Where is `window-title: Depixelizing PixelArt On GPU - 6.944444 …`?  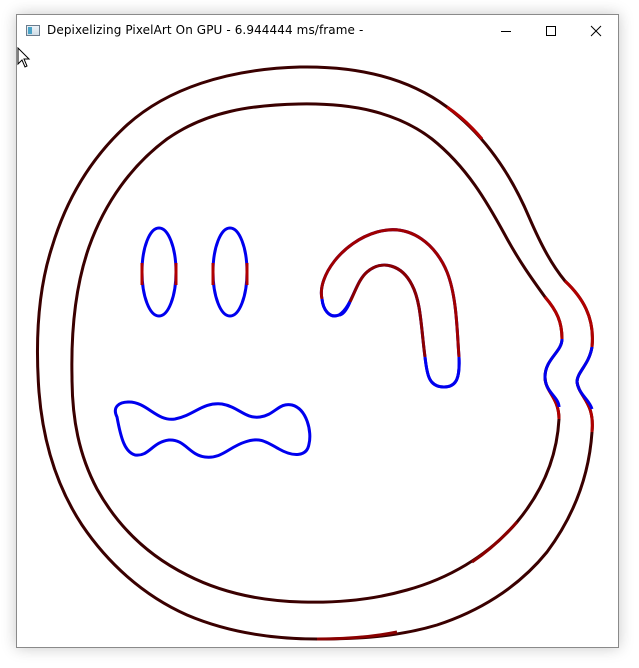
window-title: Depixelizing PixelArt On GPU - 6.944444 … is located at coordinates (205, 30).